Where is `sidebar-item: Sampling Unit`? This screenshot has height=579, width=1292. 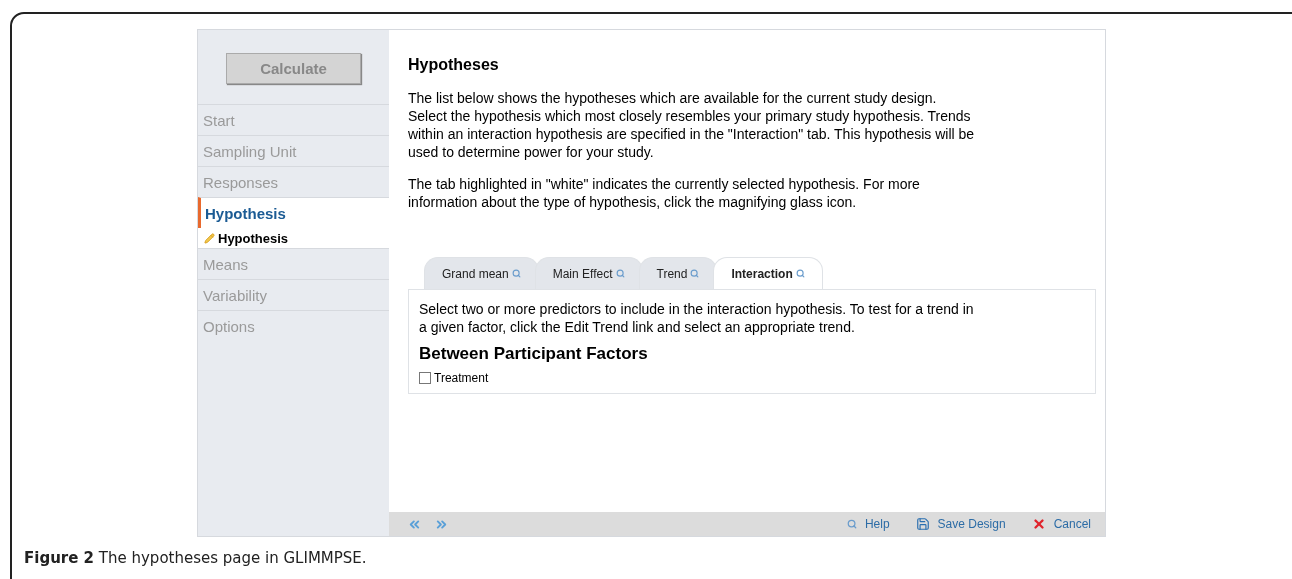 sidebar-item: Sampling Unit is located at coordinates (293, 150).